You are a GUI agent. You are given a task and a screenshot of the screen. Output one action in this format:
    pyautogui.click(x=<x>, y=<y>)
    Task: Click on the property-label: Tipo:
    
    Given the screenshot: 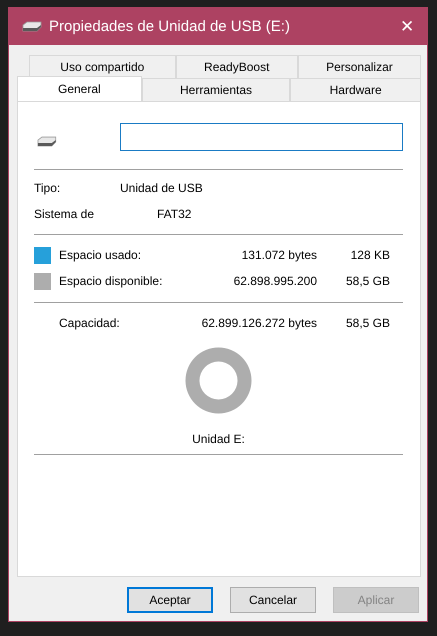 What is the action you would take?
    pyautogui.click(x=48, y=188)
    